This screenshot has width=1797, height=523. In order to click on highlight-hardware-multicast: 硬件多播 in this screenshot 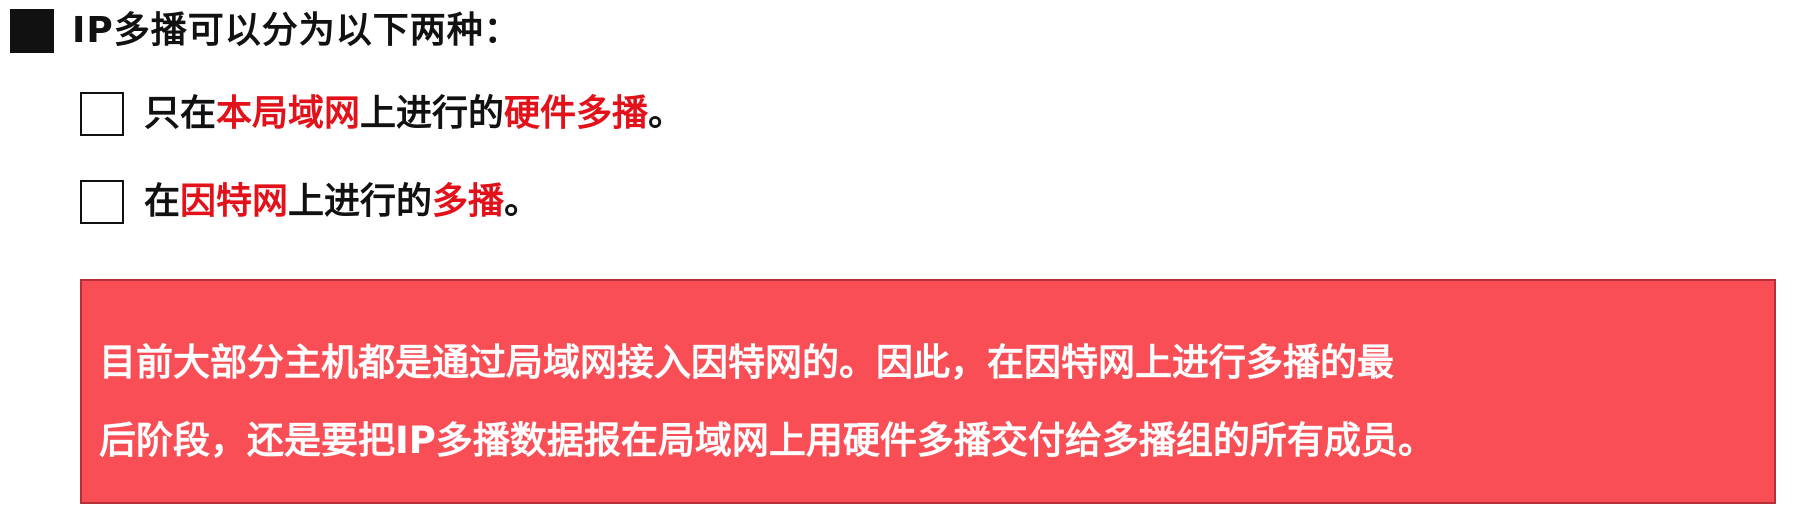, I will do `click(576, 113)`.